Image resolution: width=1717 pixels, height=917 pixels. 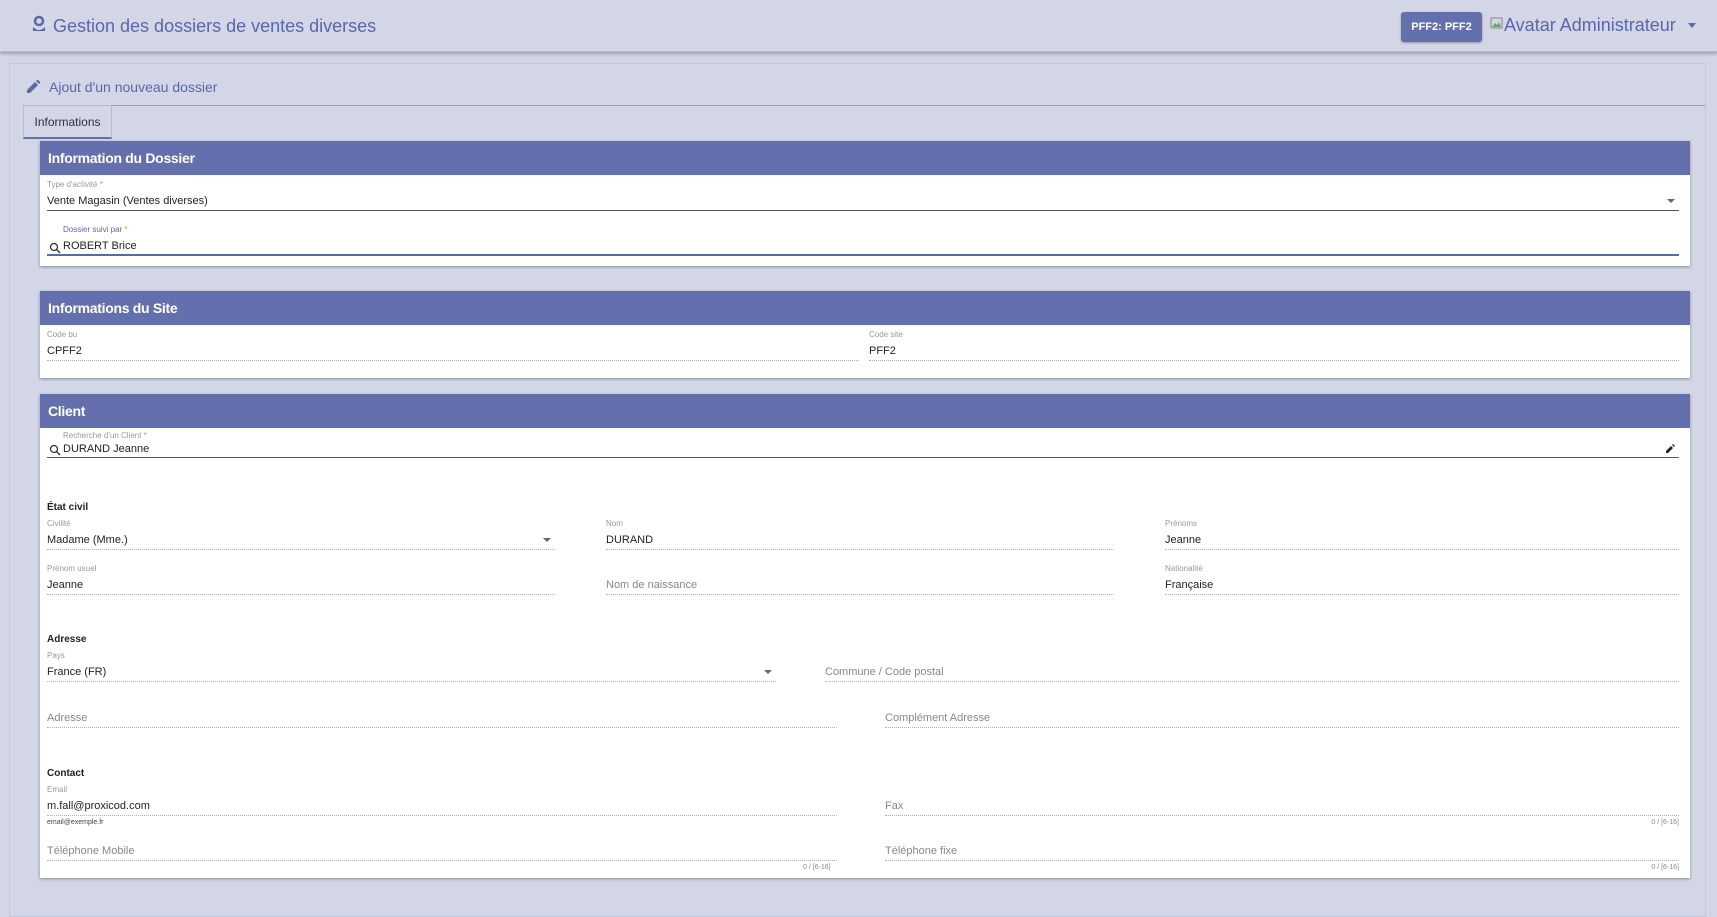 I want to click on section-title: Client, so click(x=865, y=411).